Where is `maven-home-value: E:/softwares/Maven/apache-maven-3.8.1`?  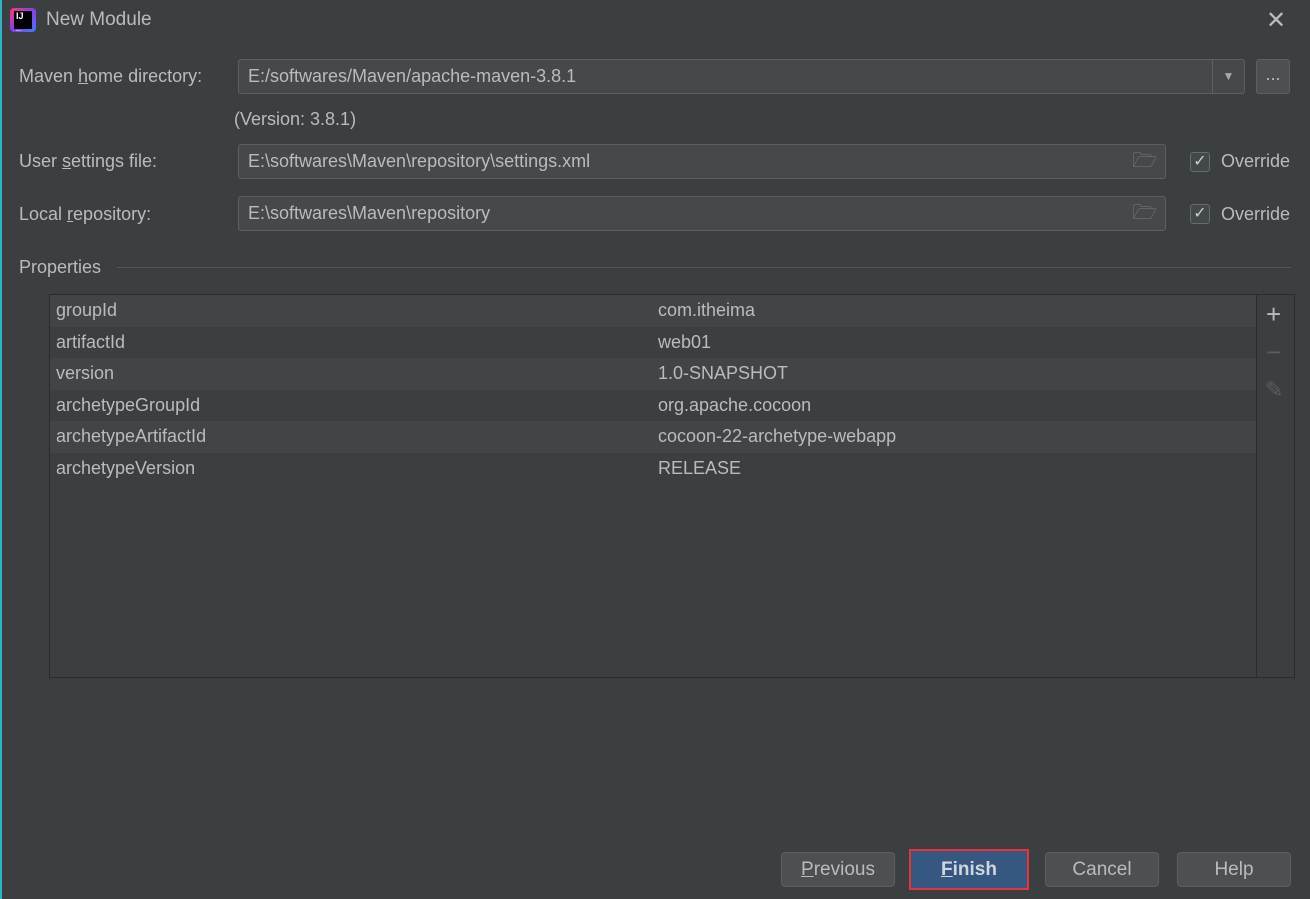
maven-home-value: E:/softwares/Maven/apache-maven-3.8.1 is located at coordinates (412, 76).